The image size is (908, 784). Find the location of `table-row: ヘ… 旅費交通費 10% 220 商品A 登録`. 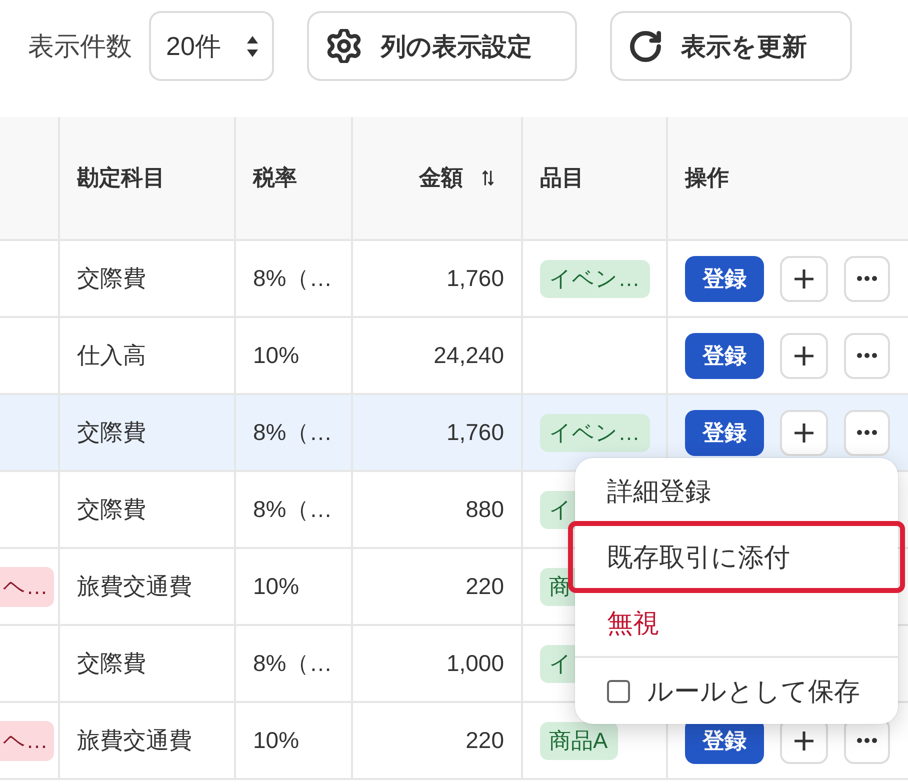

table-row: ヘ… 旅費交通費 10% 220 商品A 登録 is located at coordinates (454, 741).